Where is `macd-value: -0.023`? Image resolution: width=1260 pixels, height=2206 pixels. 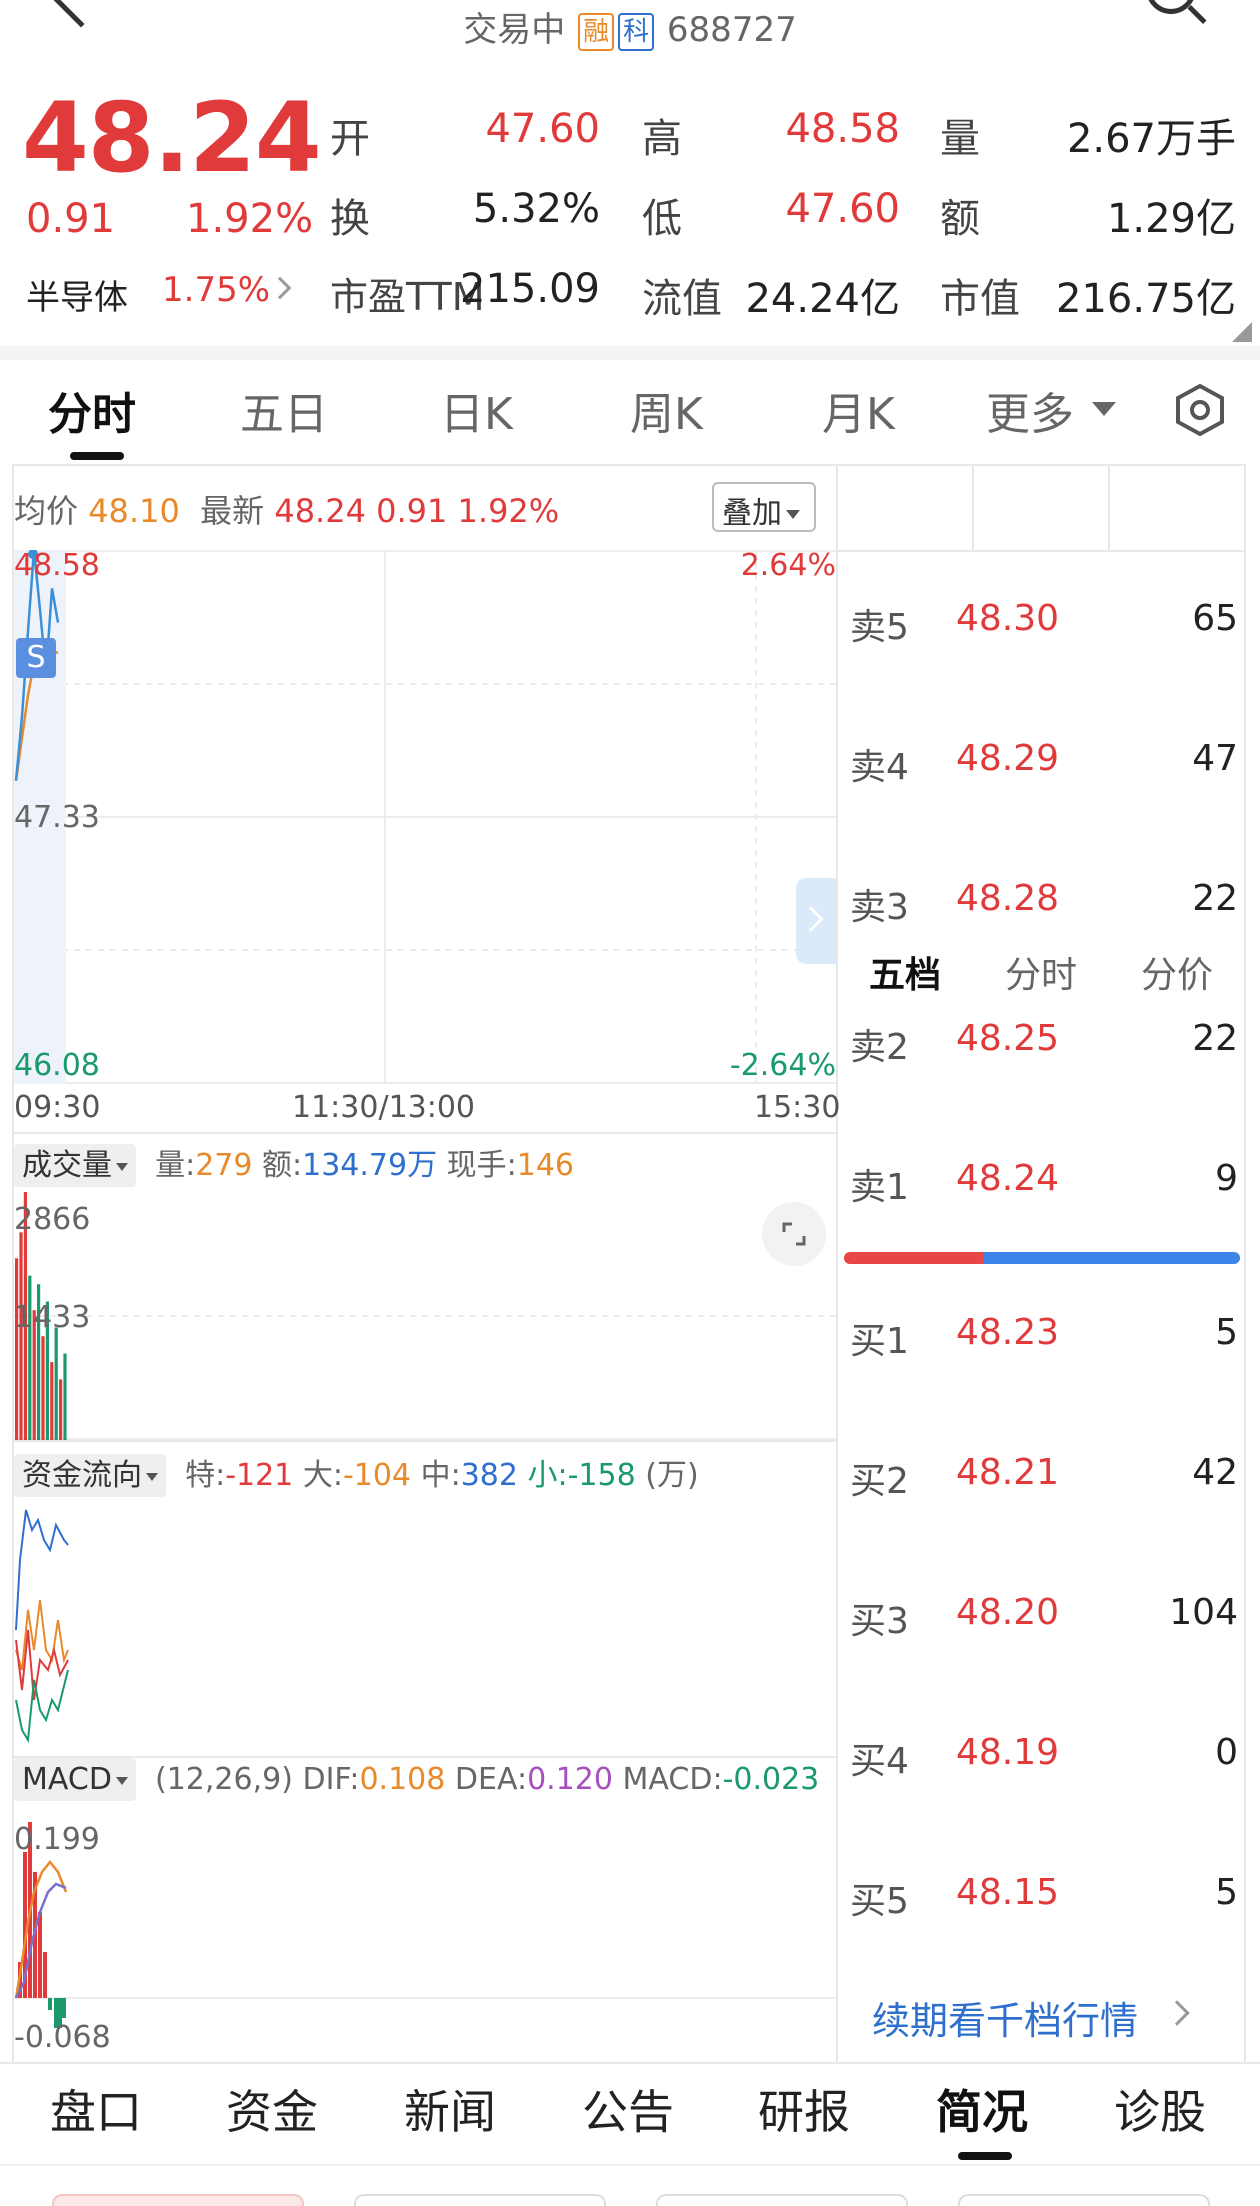 macd-value: -0.023 is located at coordinates (771, 1779).